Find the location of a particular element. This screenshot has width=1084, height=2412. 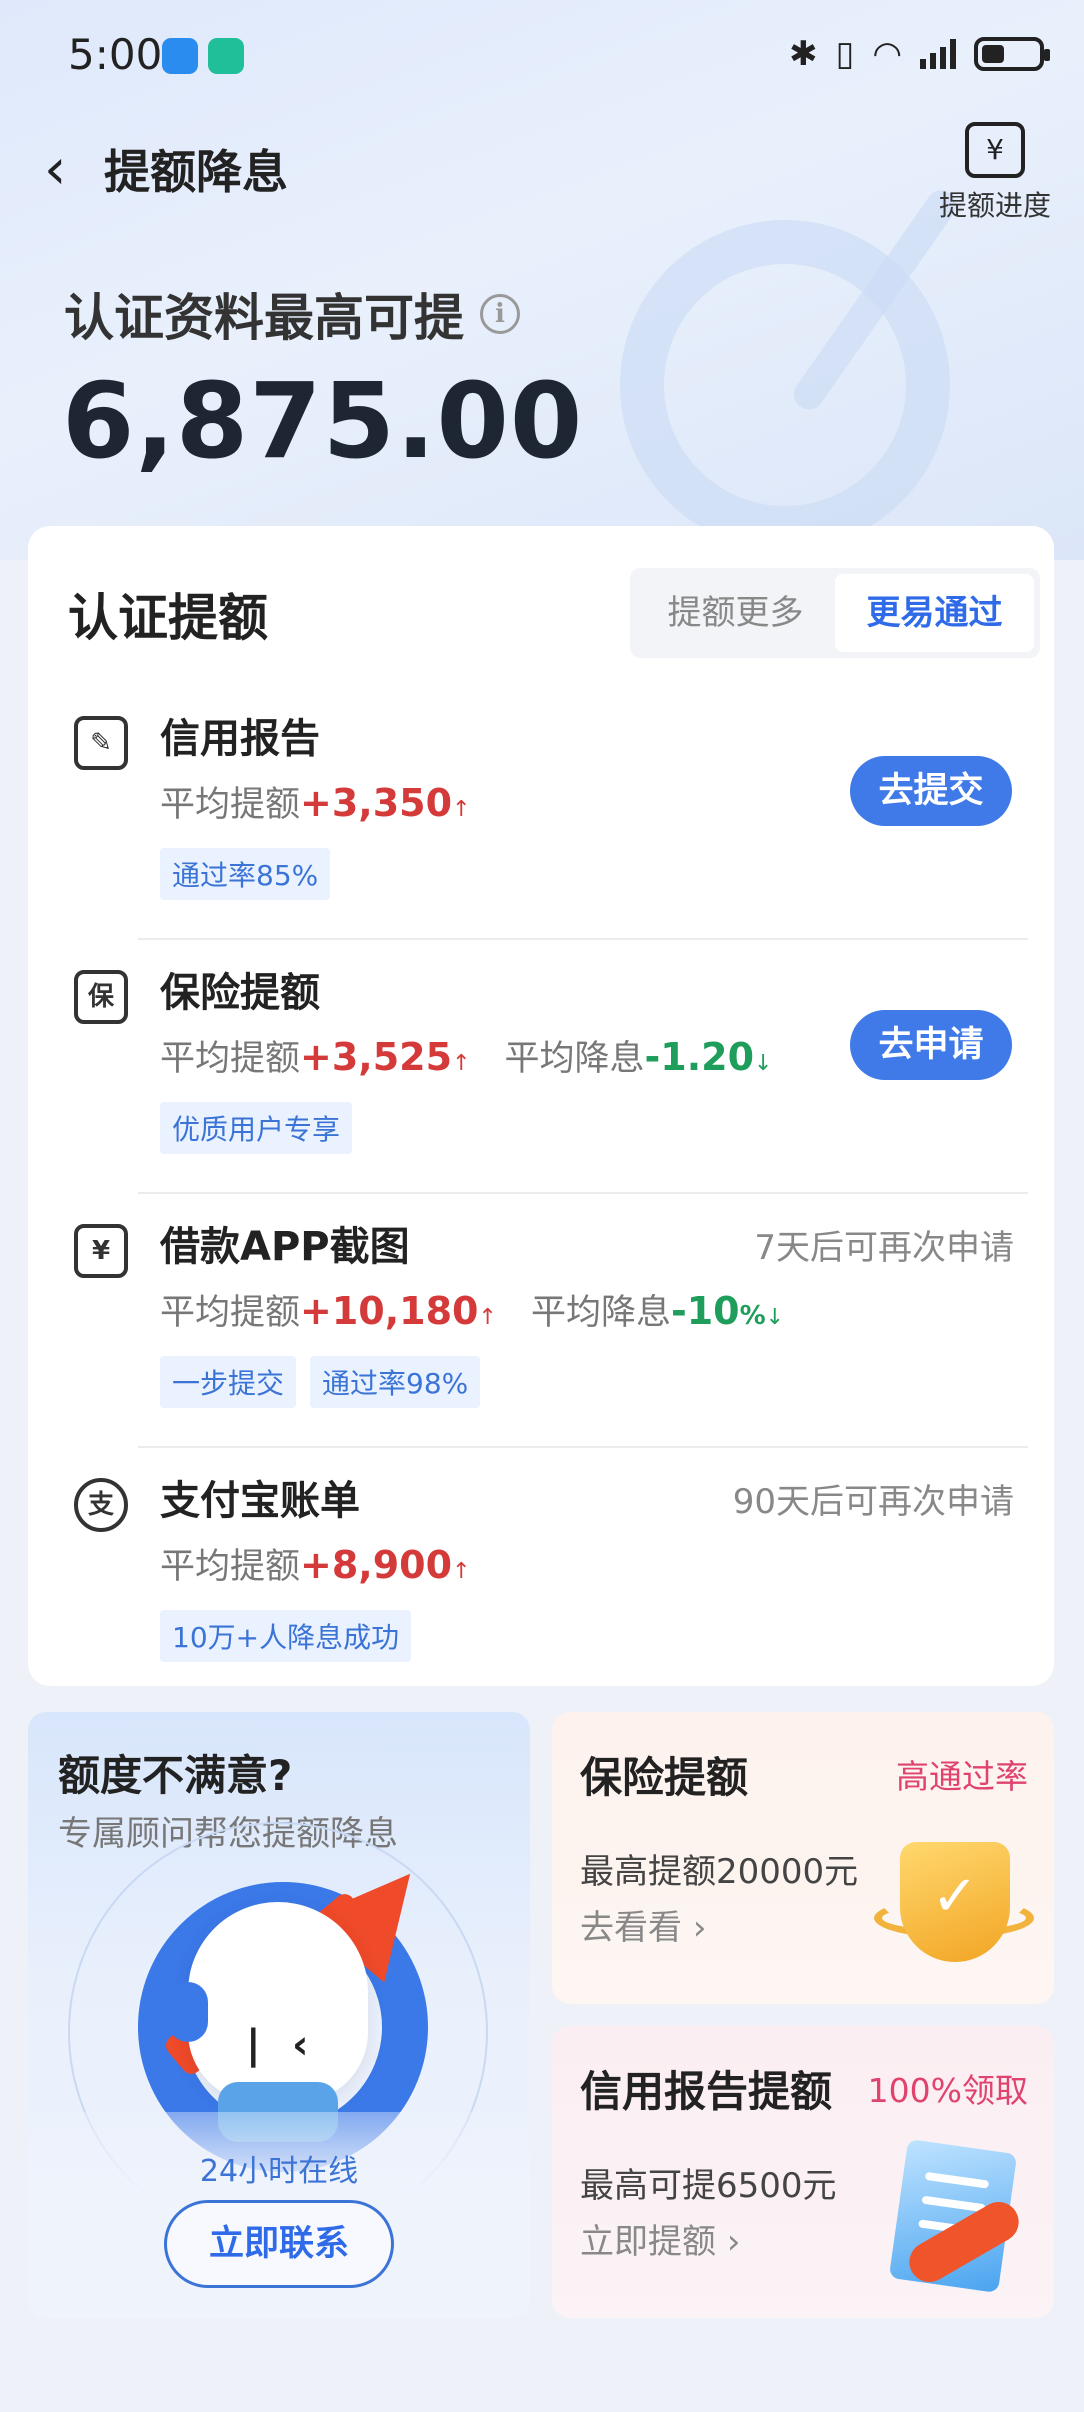

avg-value: +10,180 is located at coordinates (389, 1311).